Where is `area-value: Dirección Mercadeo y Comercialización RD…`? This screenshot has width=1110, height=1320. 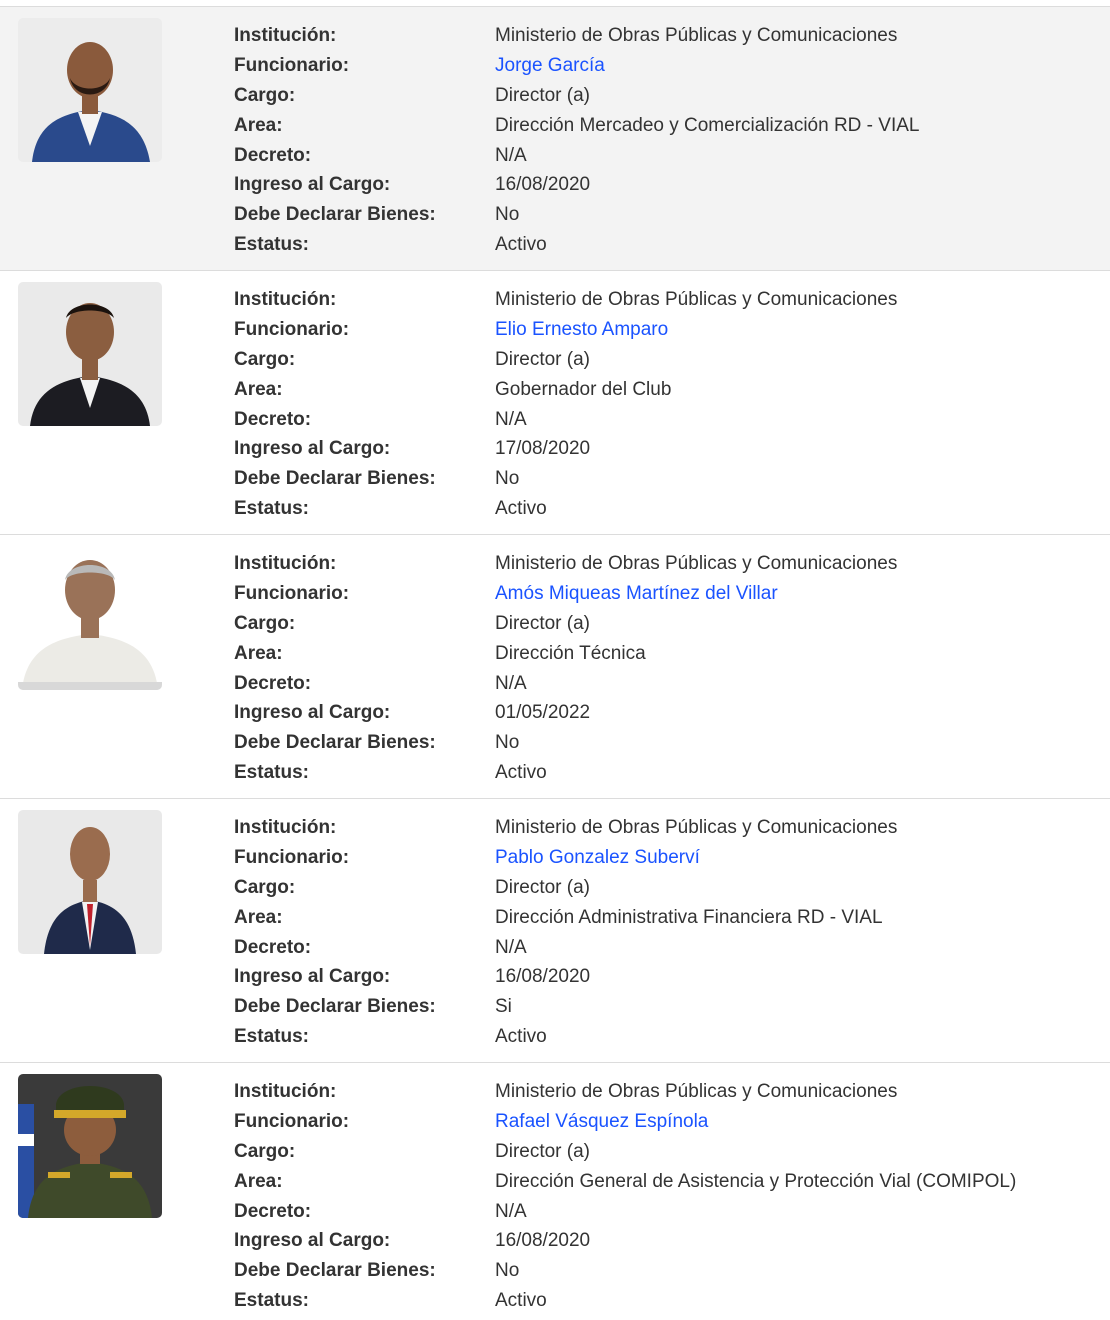 area-value: Dirección Mercadeo y Comercialización RD… is located at coordinates (707, 125).